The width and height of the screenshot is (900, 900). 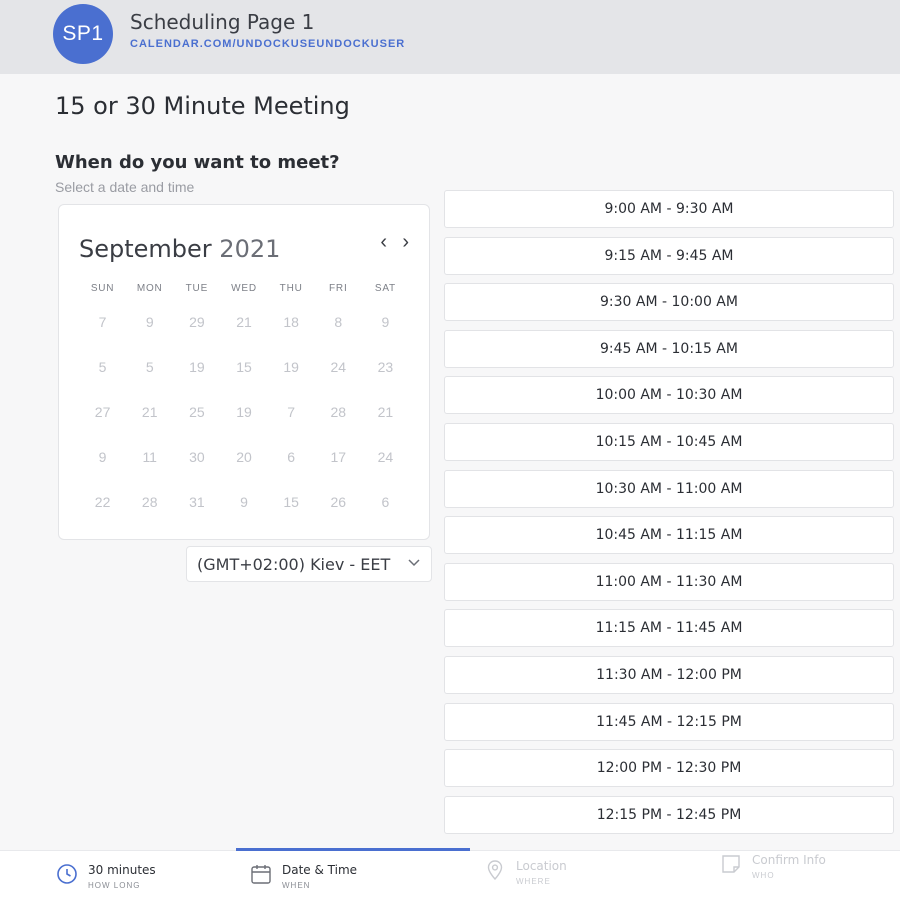 I want to click on calendar-icon, so click(x=261, y=874).